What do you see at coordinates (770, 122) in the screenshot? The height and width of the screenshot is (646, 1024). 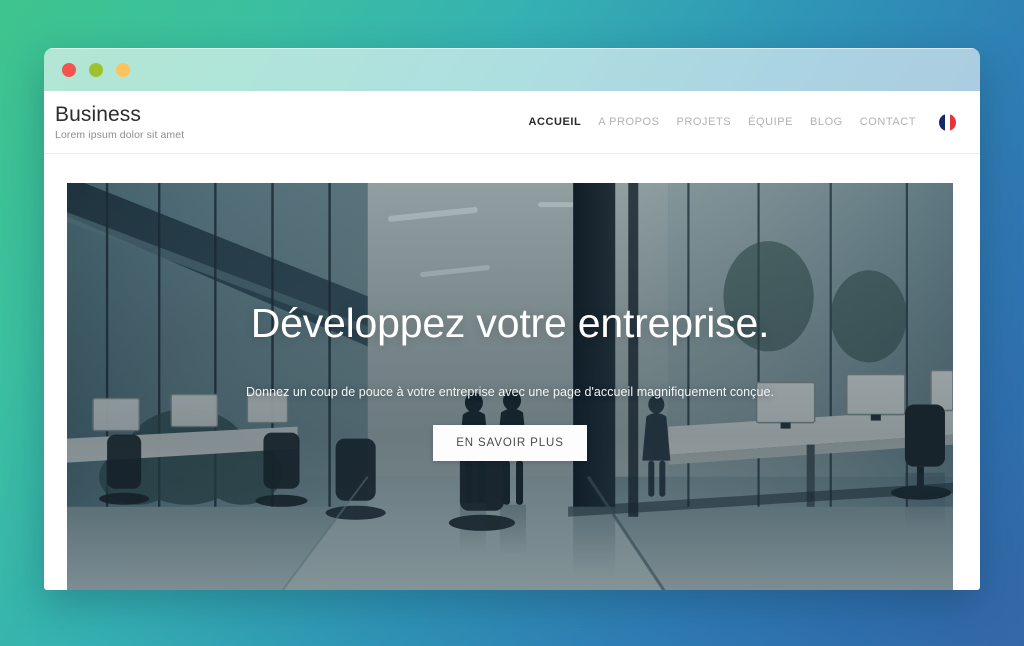 I see `nav-item-equipe: ÉQUIPE` at bounding box center [770, 122].